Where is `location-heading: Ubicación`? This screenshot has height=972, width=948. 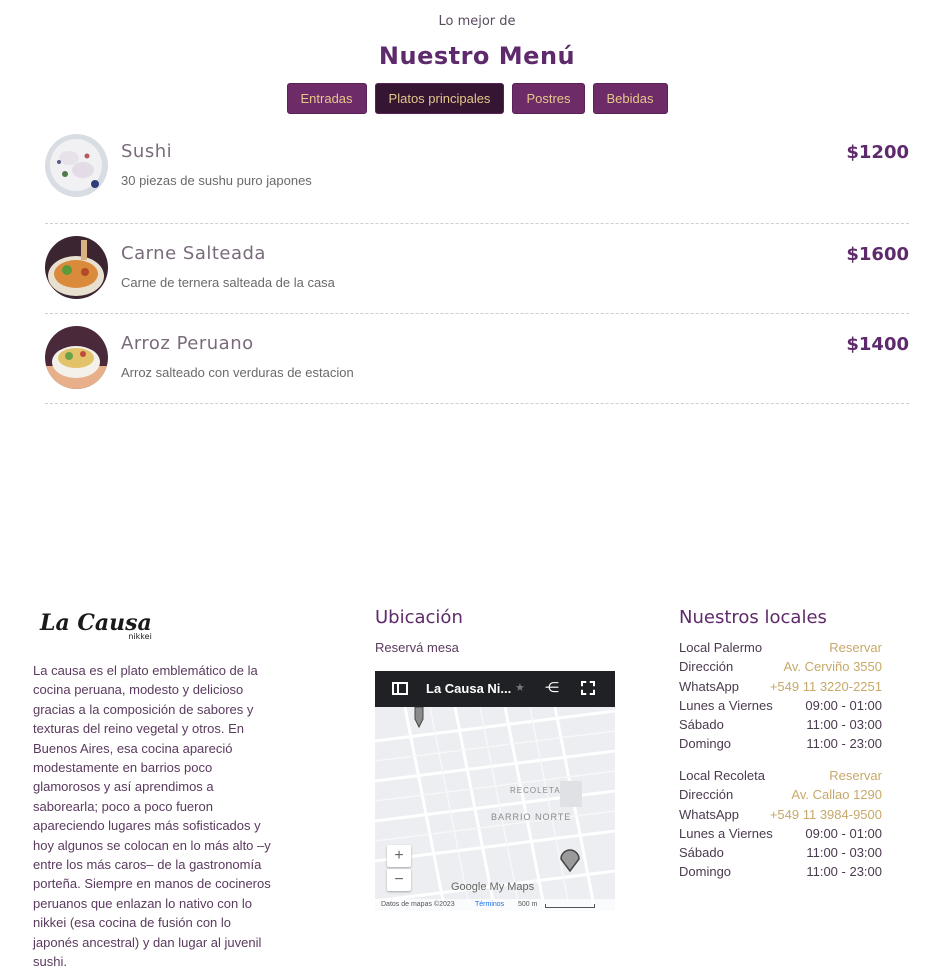
location-heading: Ubicación is located at coordinates (419, 617).